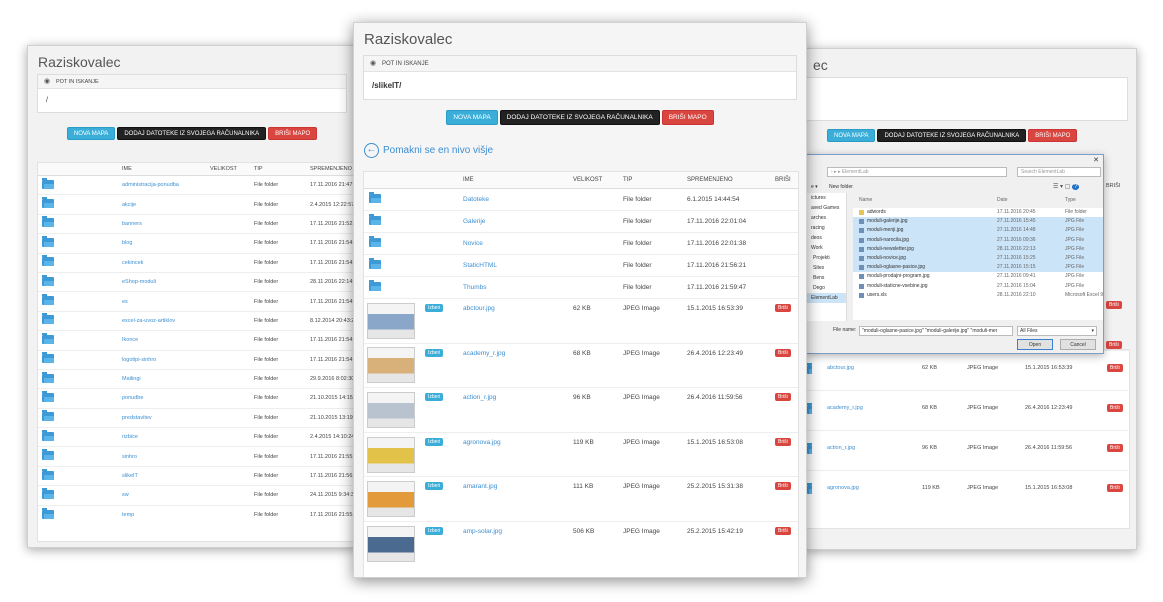  What do you see at coordinates (1096, 160) in the screenshot?
I see `close-icon: ✕` at bounding box center [1096, 160].